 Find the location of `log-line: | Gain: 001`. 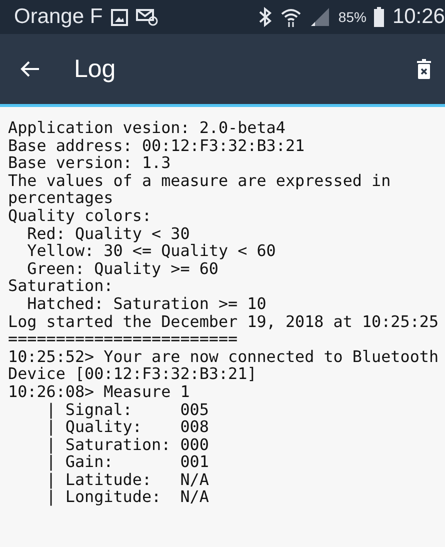

log-line: | Gain: 001 is located at coordinates (127, 462).